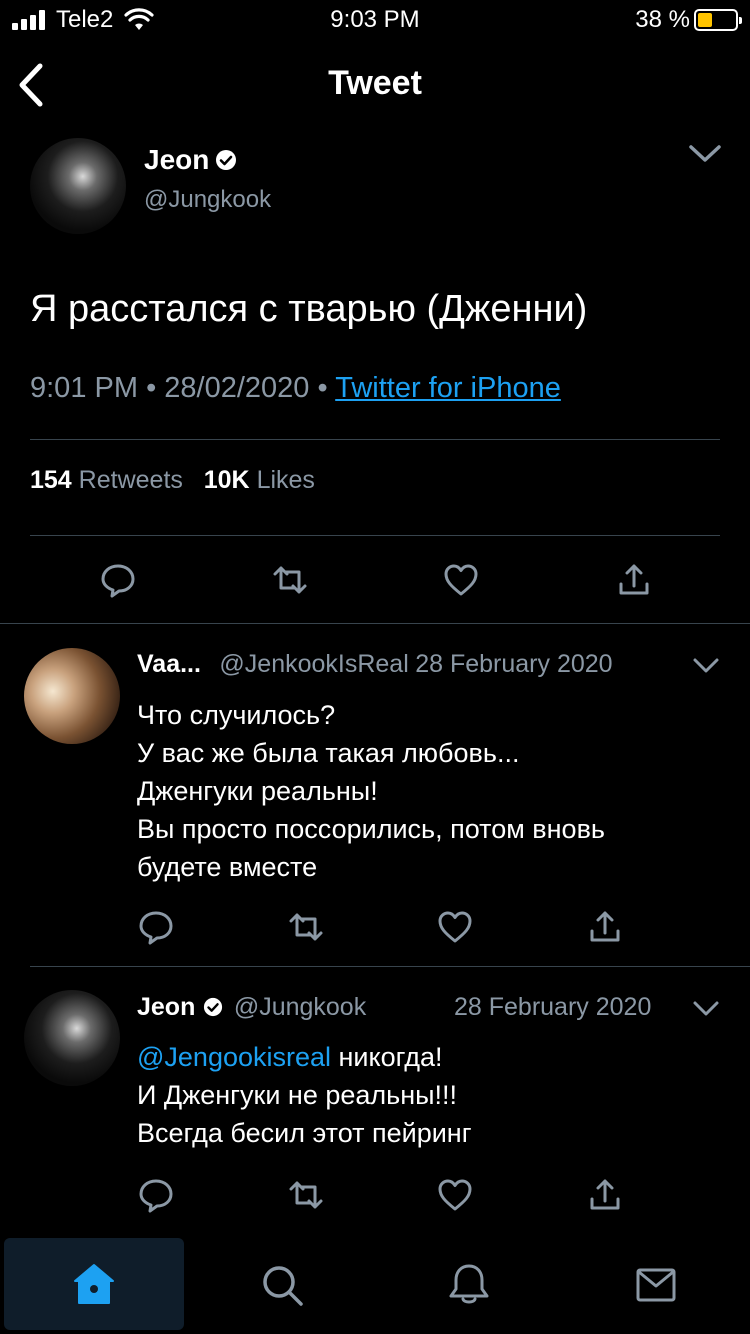 This screenshot has width=750, height=1334. I want to click on reply-text-fragment: никогда!, so click(387, 1057).